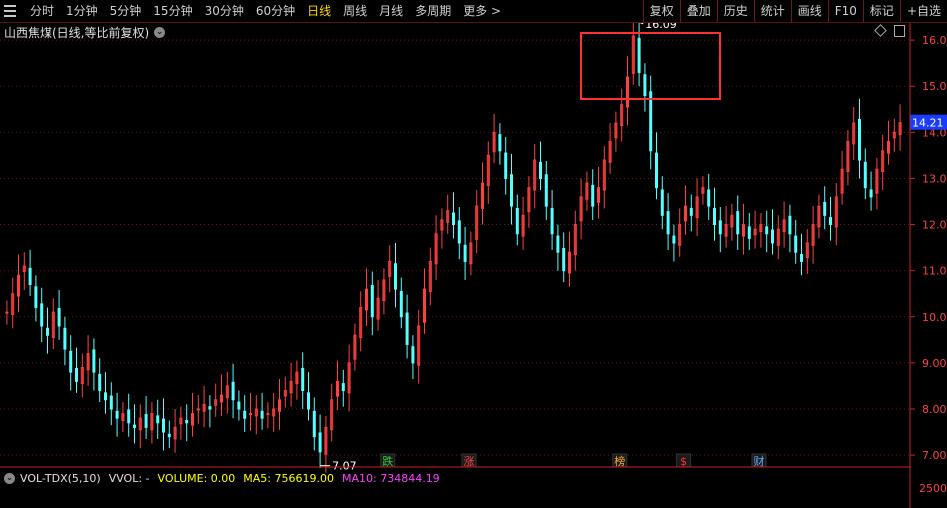  What do you see at coordinates (42, 11) in the screenshot?
I see `tab-fenshi: 分时` at bounding box center [42, 11].